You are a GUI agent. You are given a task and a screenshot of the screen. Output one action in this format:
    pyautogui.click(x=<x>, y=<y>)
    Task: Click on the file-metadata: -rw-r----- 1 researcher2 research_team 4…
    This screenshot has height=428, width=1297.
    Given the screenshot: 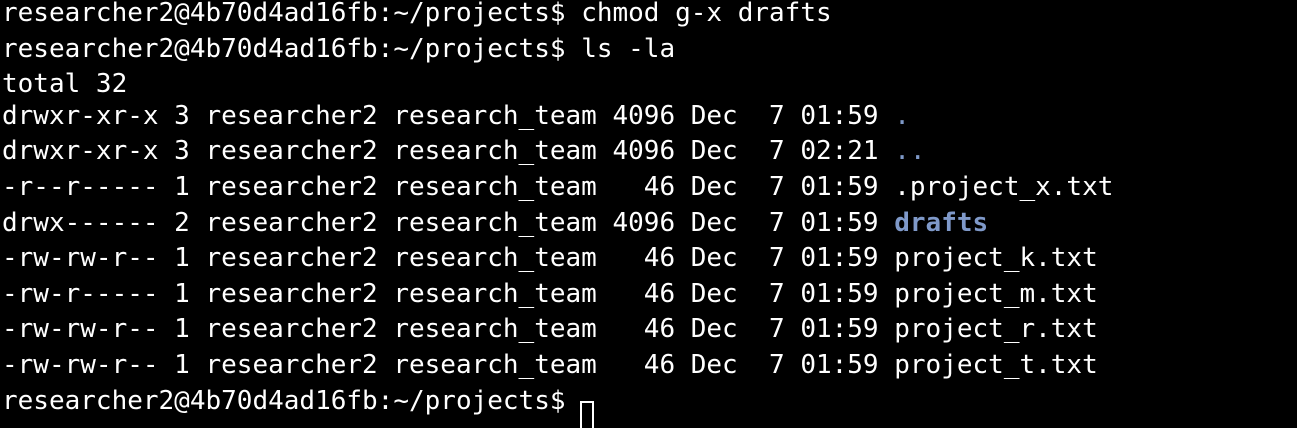 What is the action you would take?
    pyautogui.click(x=448, y=293)
    